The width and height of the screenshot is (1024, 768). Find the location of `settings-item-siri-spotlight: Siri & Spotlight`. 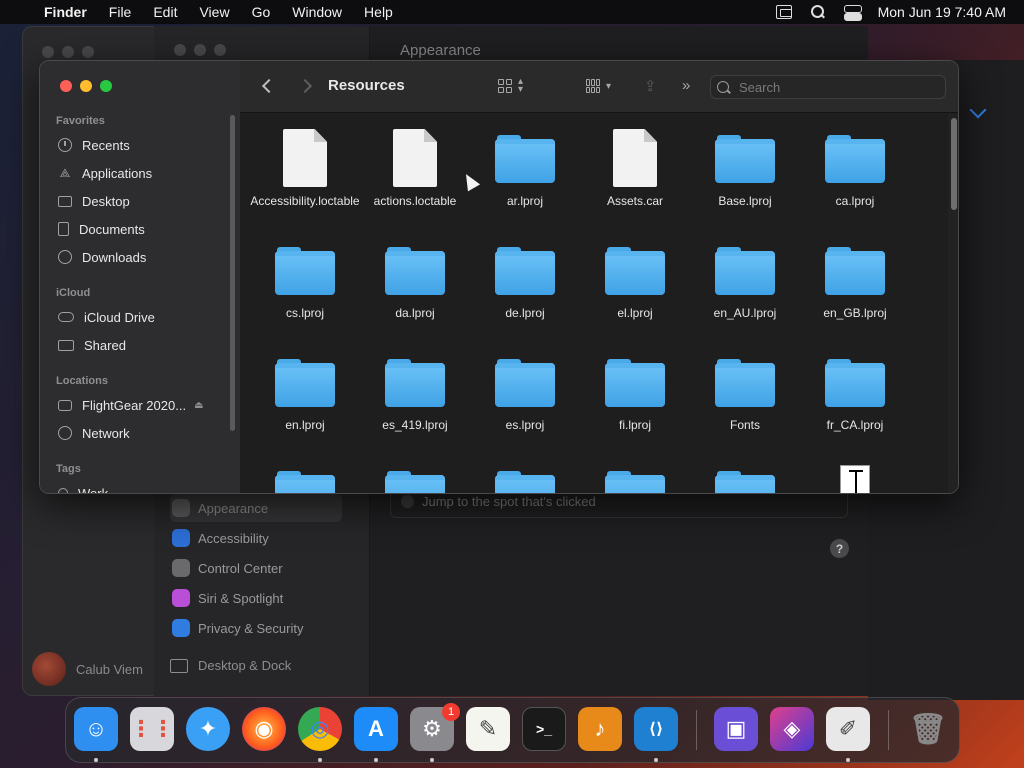

settings-item-siri-spotlight: Siri & Spotlight is located at coordinates (256, 598).